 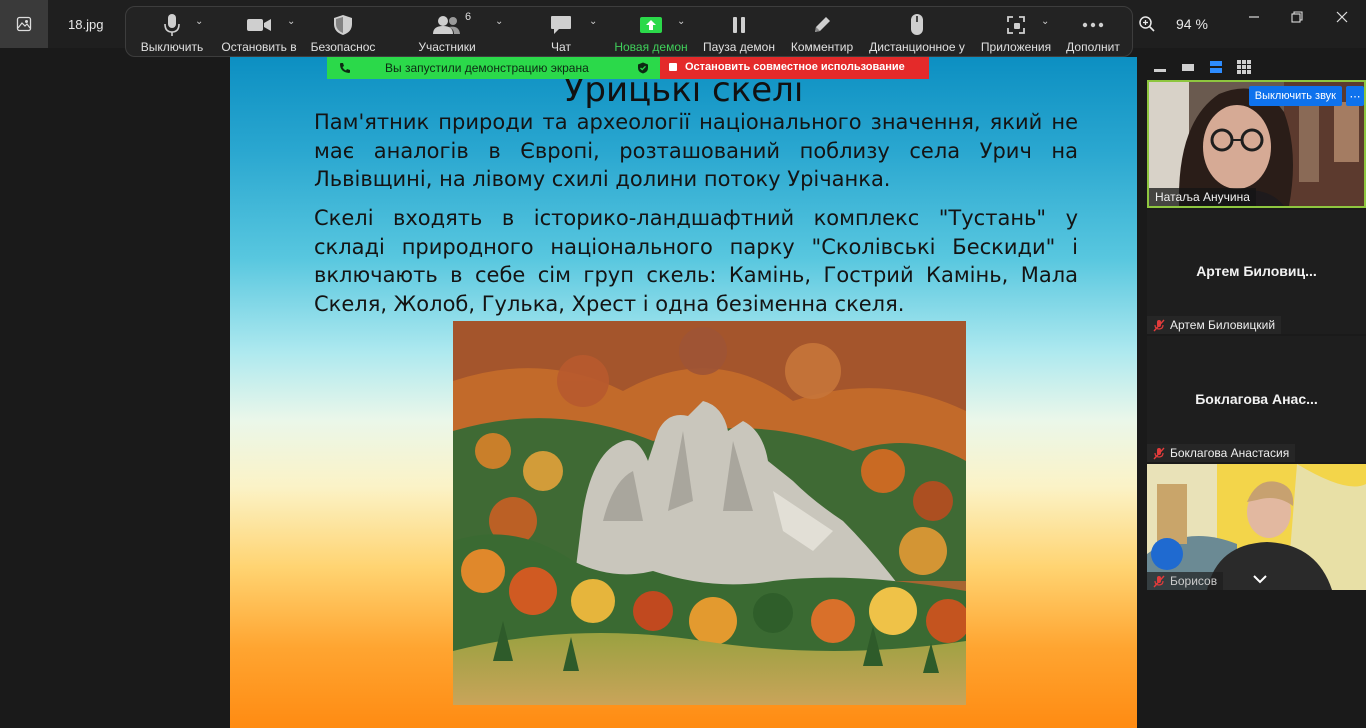 I want to click on toolbar-label: Пауза демон, so click(x=739, y=47).